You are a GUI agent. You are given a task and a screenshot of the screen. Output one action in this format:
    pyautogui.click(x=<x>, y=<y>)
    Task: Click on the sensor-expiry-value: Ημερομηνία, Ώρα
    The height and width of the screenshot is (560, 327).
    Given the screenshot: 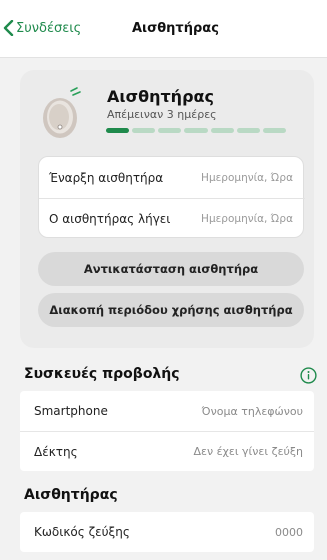 What is the action you would take?
    pyautogui.click(x=247, y=219)
    